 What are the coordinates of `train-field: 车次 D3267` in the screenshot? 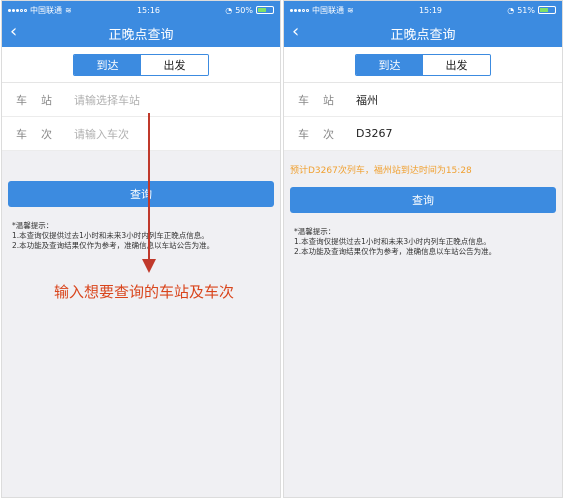 It's located at (423, 134).